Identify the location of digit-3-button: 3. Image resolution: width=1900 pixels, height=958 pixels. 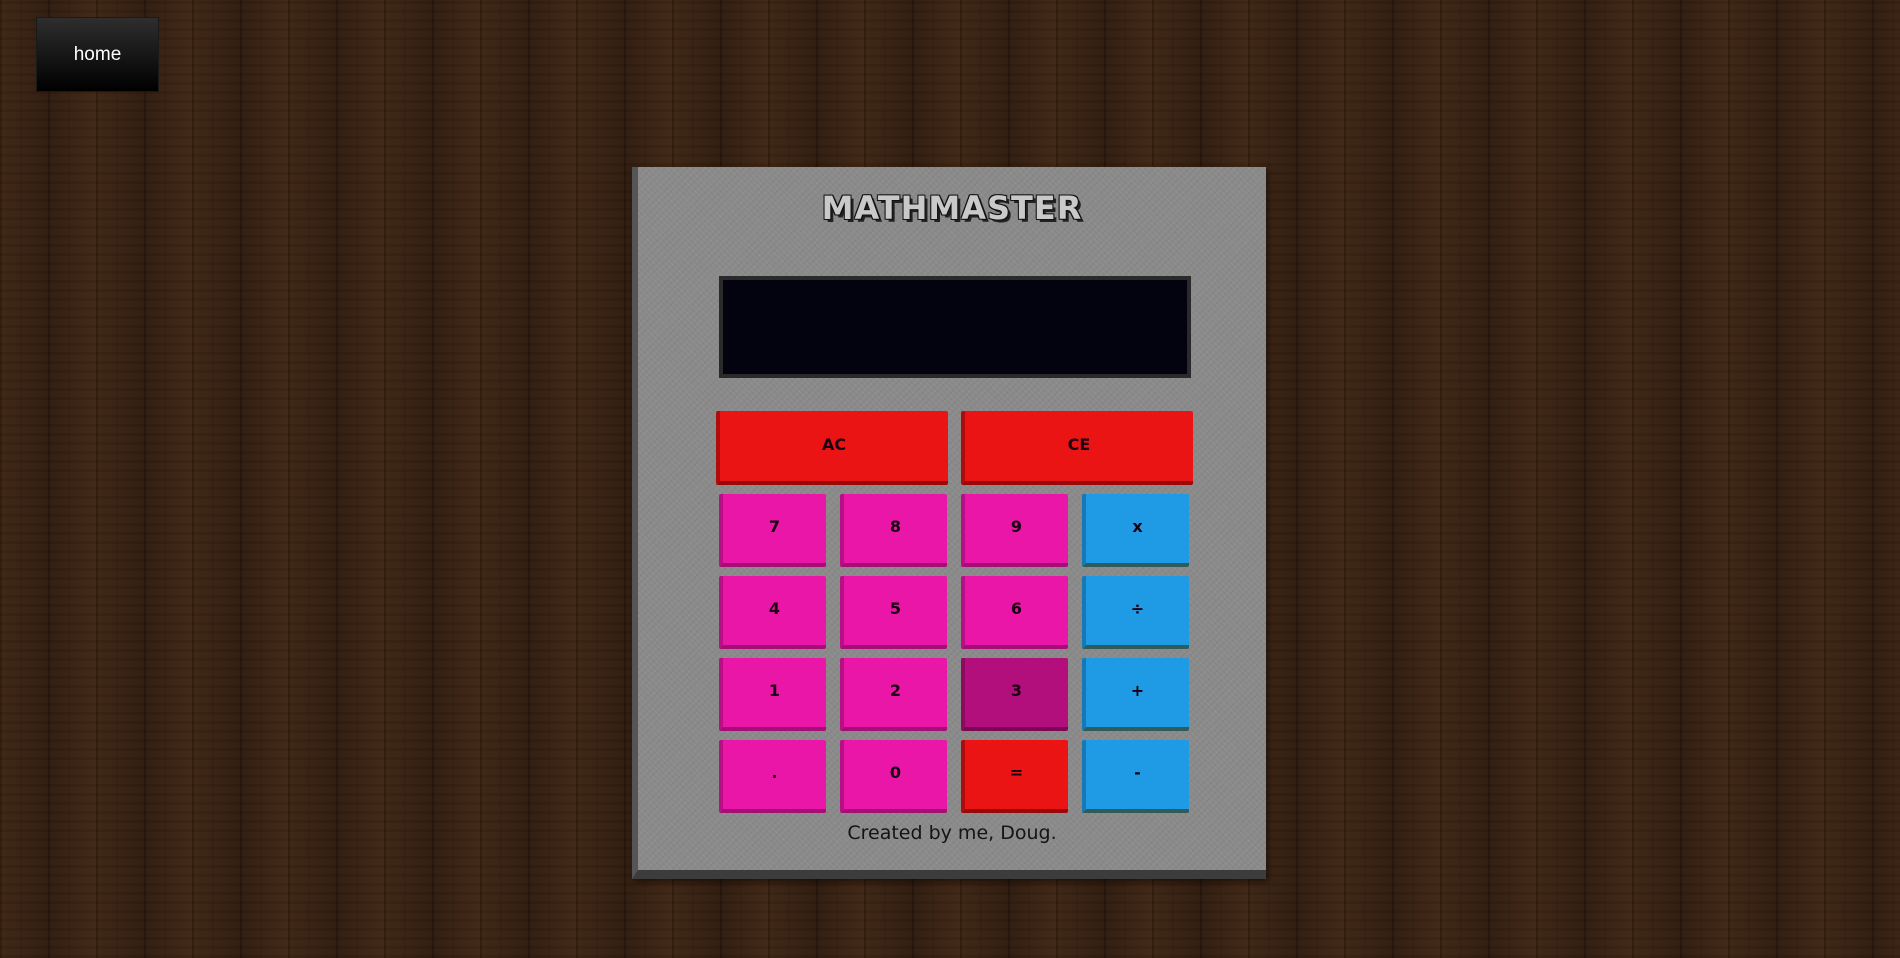
(1014, 694).